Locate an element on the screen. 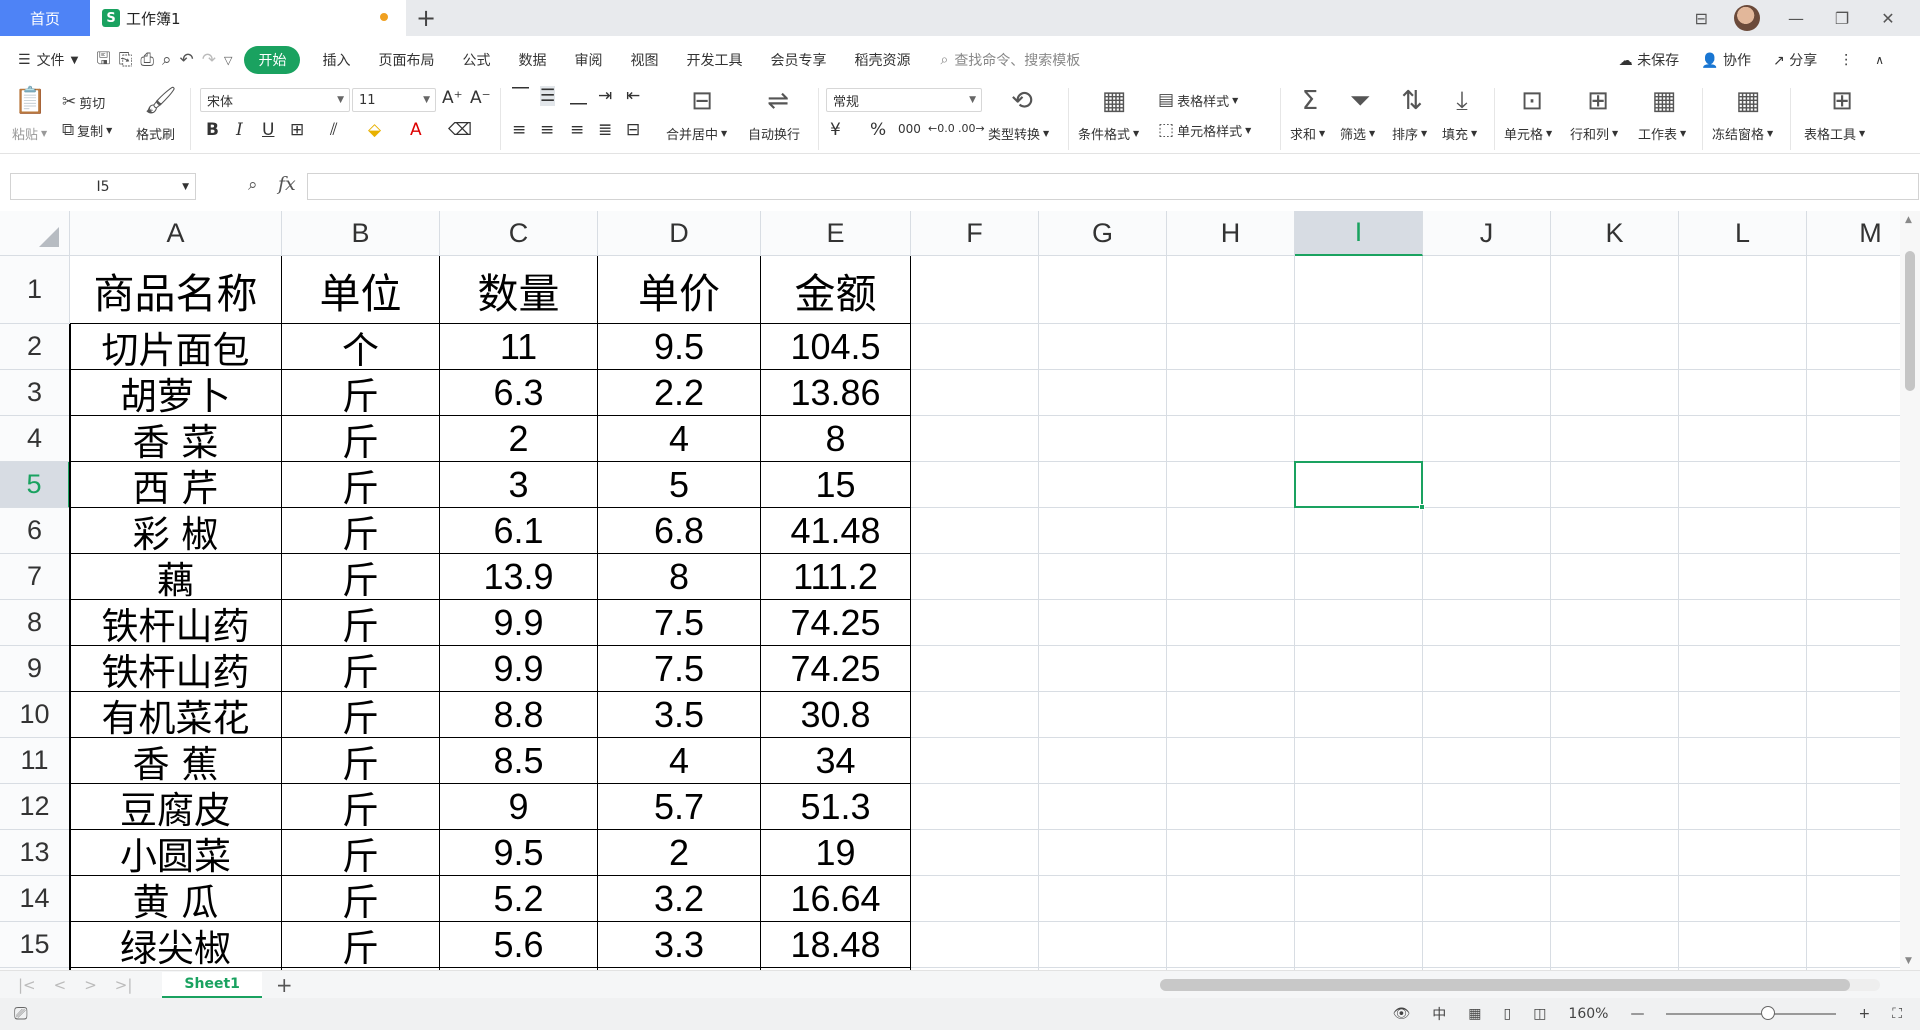 The height and width of the screenshot is (1030, 1920). tab-review: 审阅 is located at coordinates (588, 60).